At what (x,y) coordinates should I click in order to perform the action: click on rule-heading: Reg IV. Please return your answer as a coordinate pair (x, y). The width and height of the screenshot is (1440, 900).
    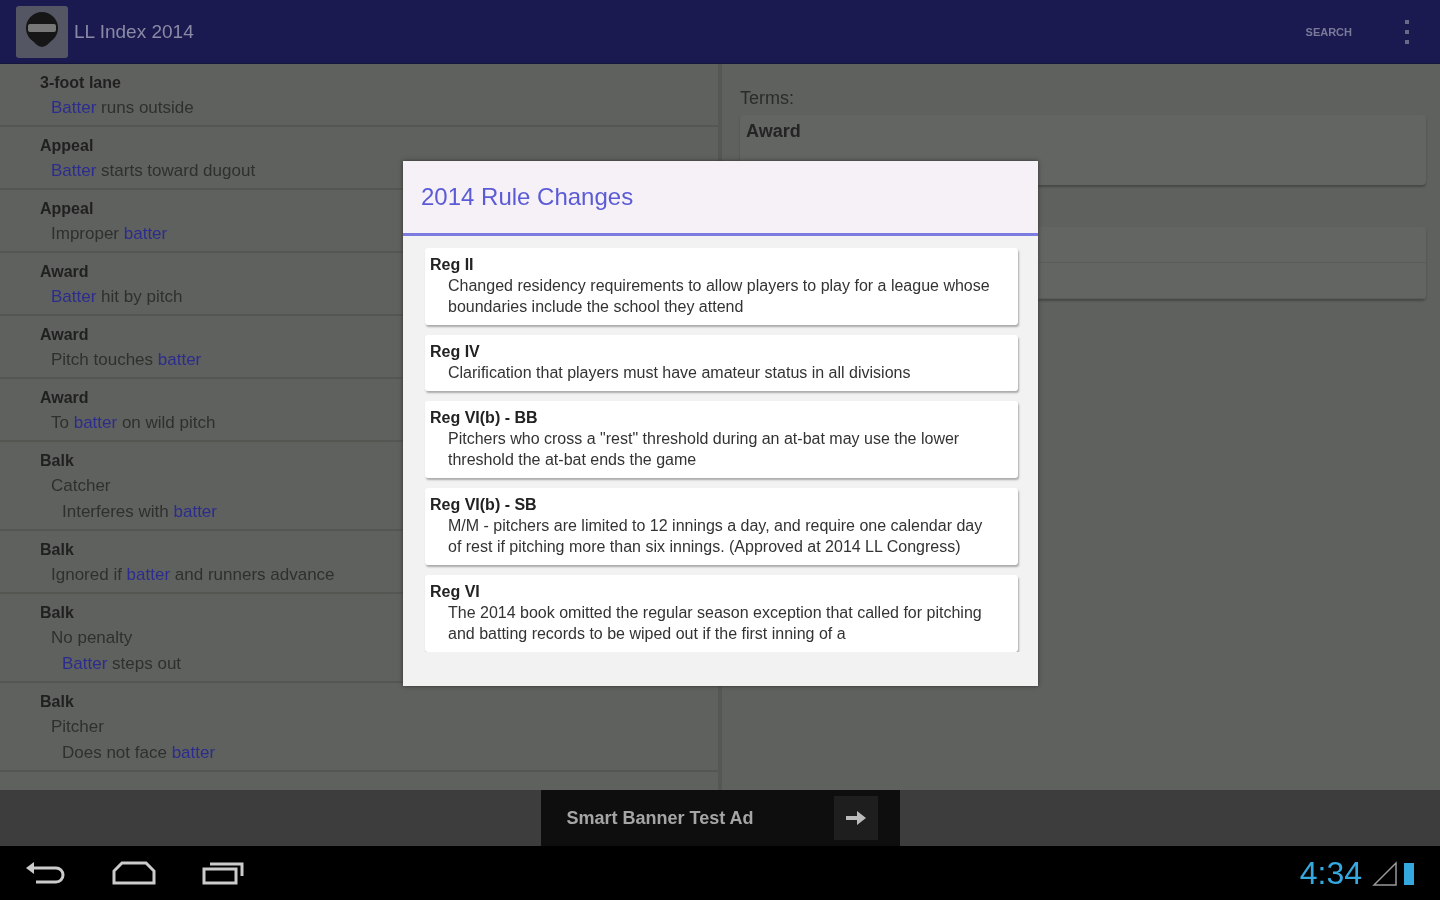
    Looking at the image, I should click on (455, 352).